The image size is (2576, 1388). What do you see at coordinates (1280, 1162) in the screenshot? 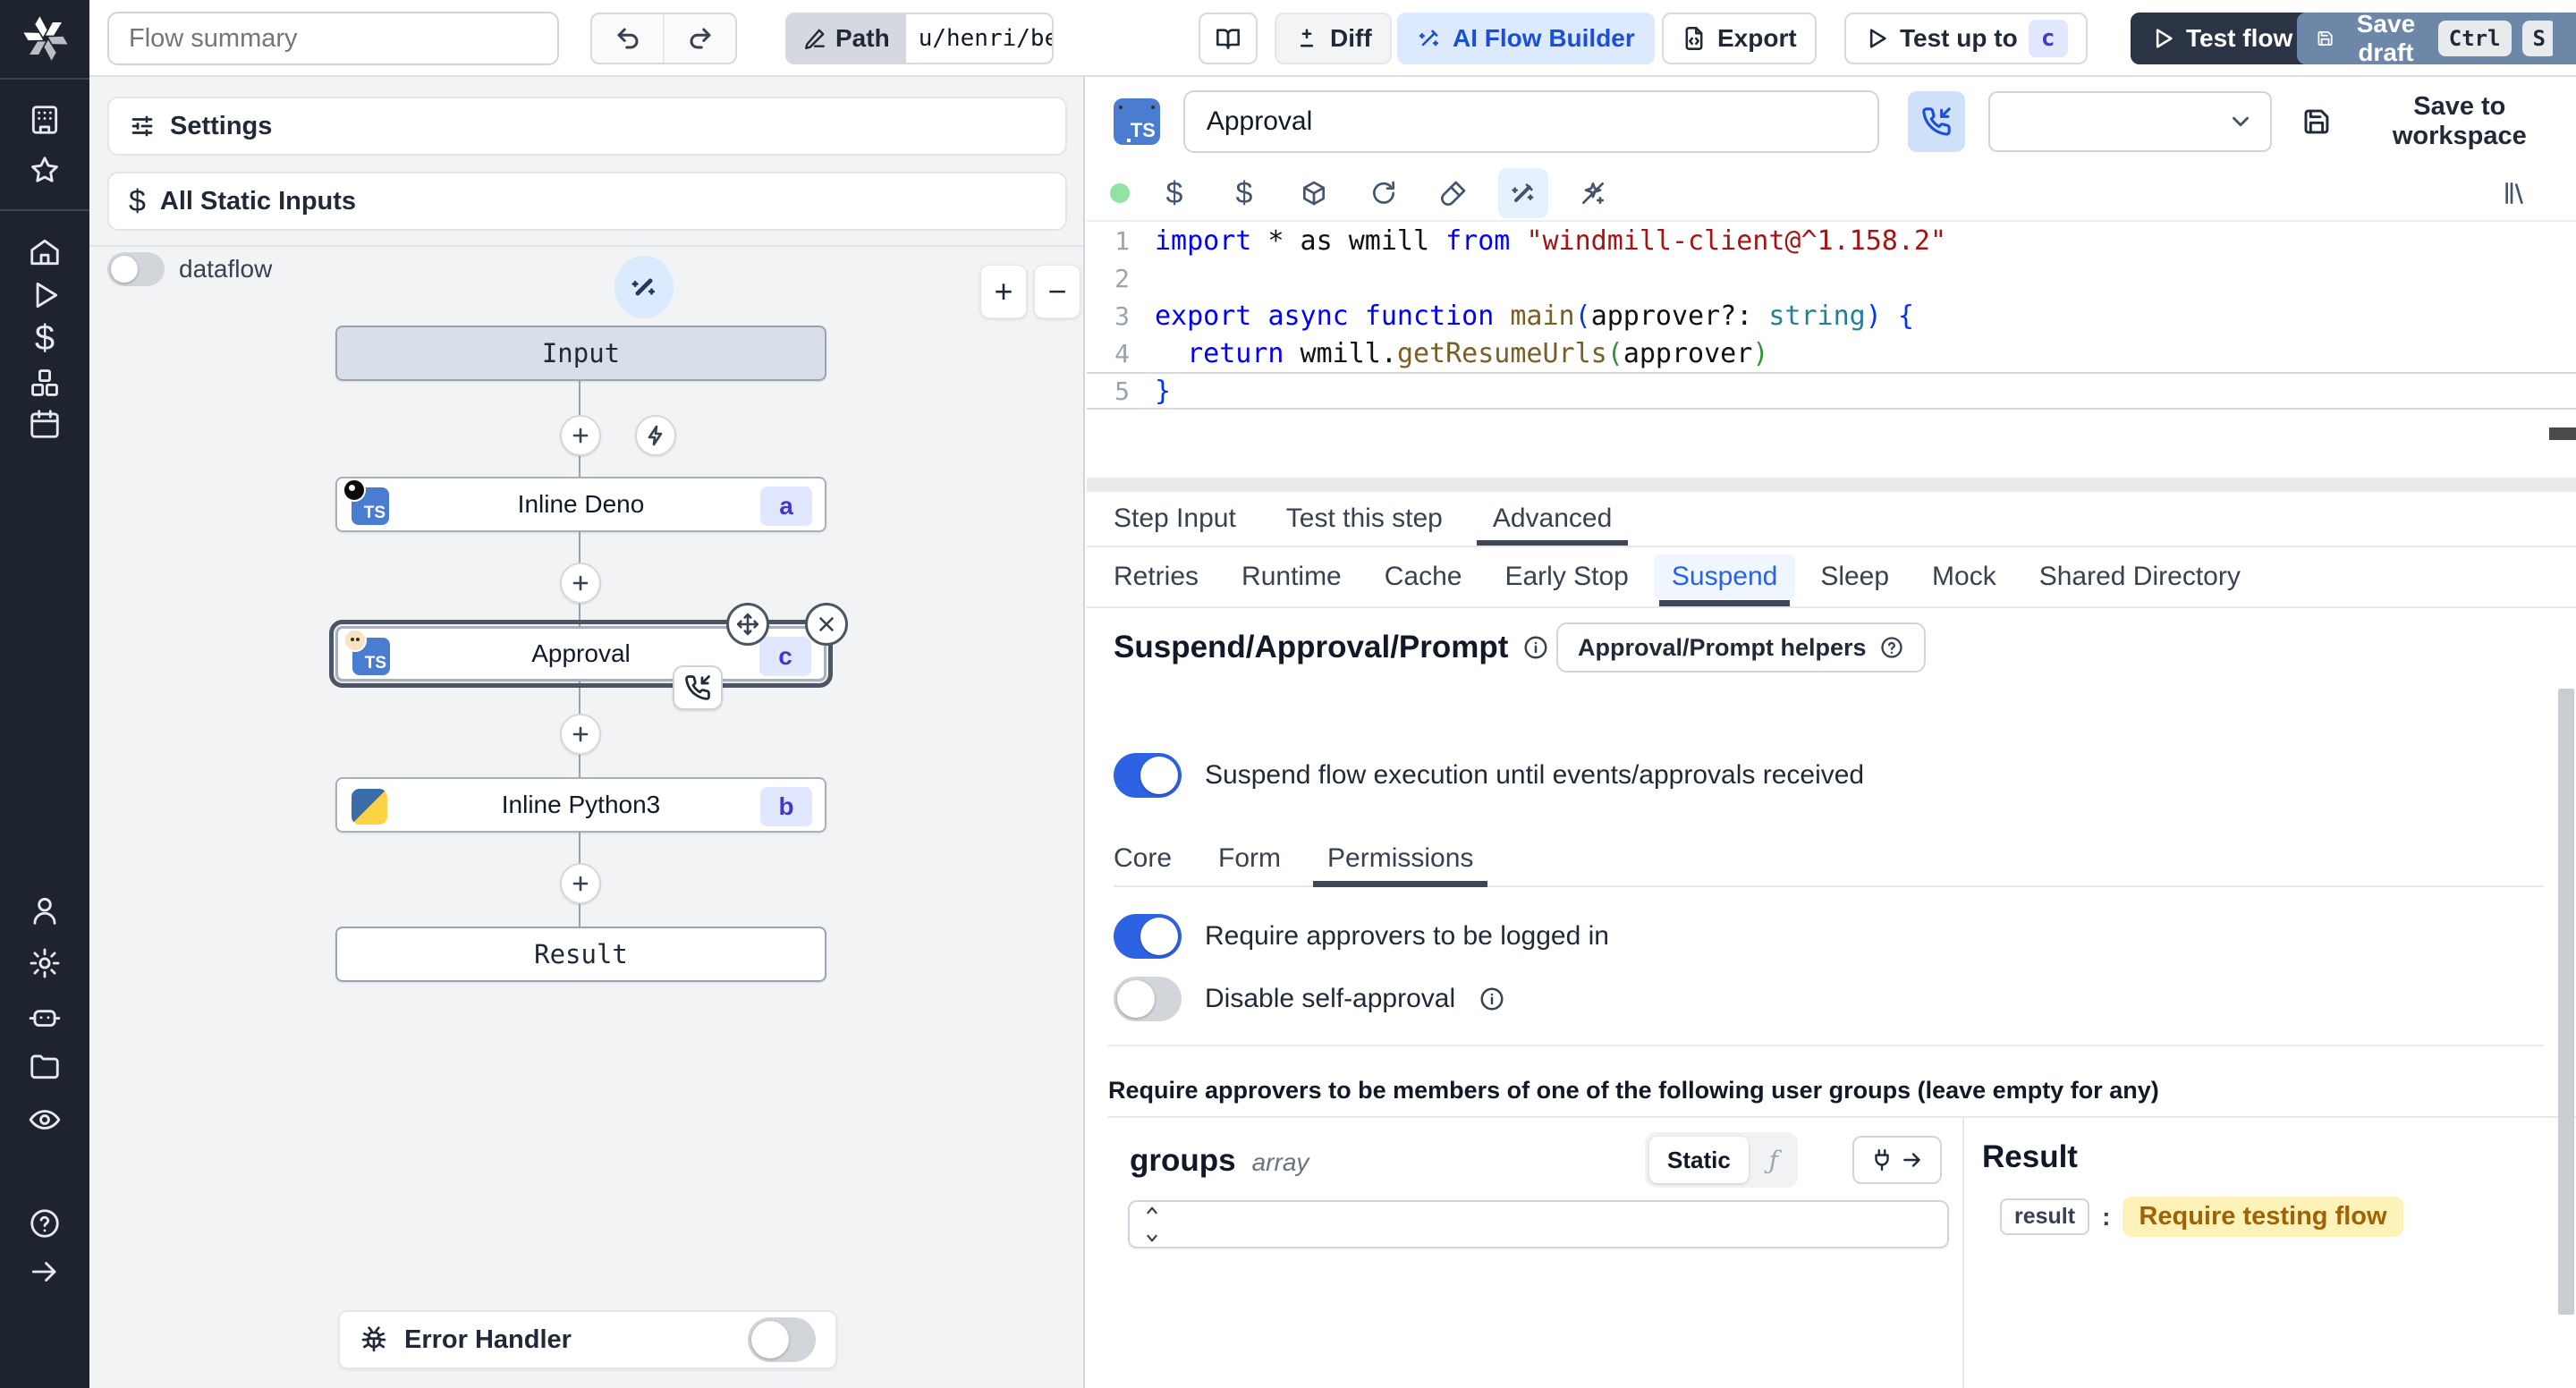
I see `groups-field-type: array` at bounding box center [1280, 1162].